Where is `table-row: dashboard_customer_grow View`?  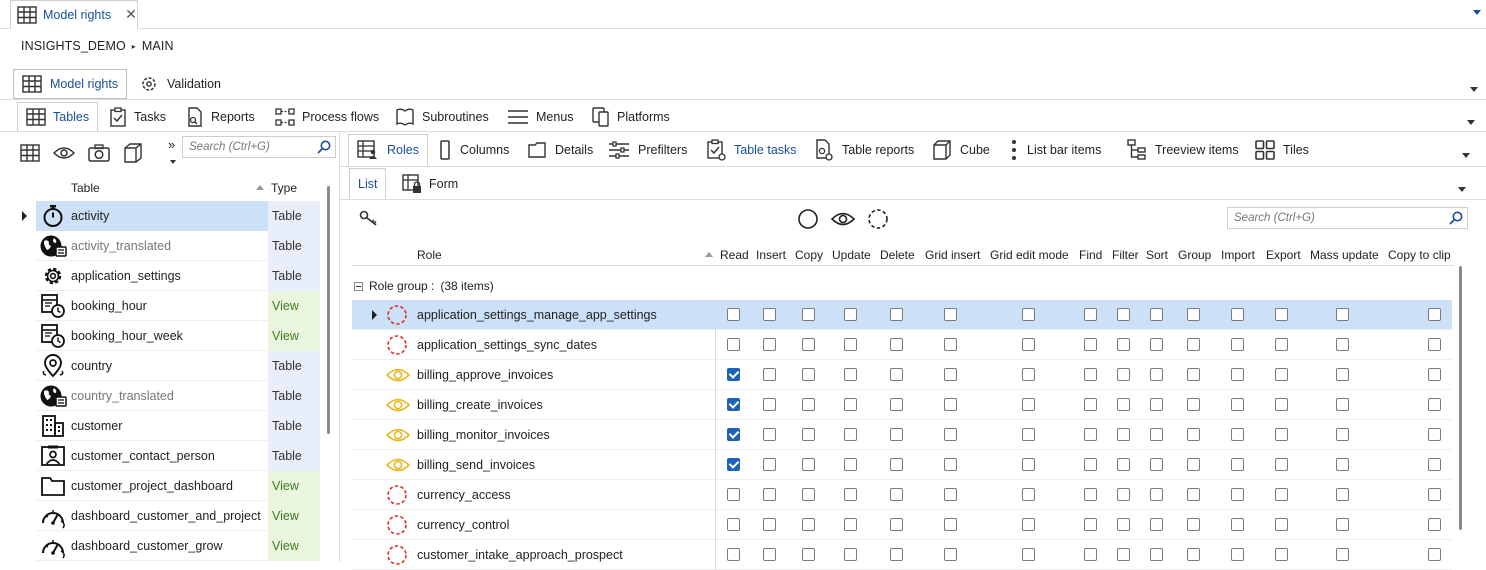 table-row: dashboard_customer_grow View is located at coordinates (178, 545).